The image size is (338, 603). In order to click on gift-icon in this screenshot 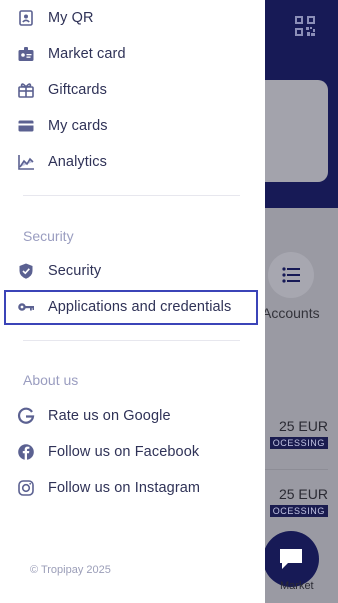, I will do `click(26, 90)`.